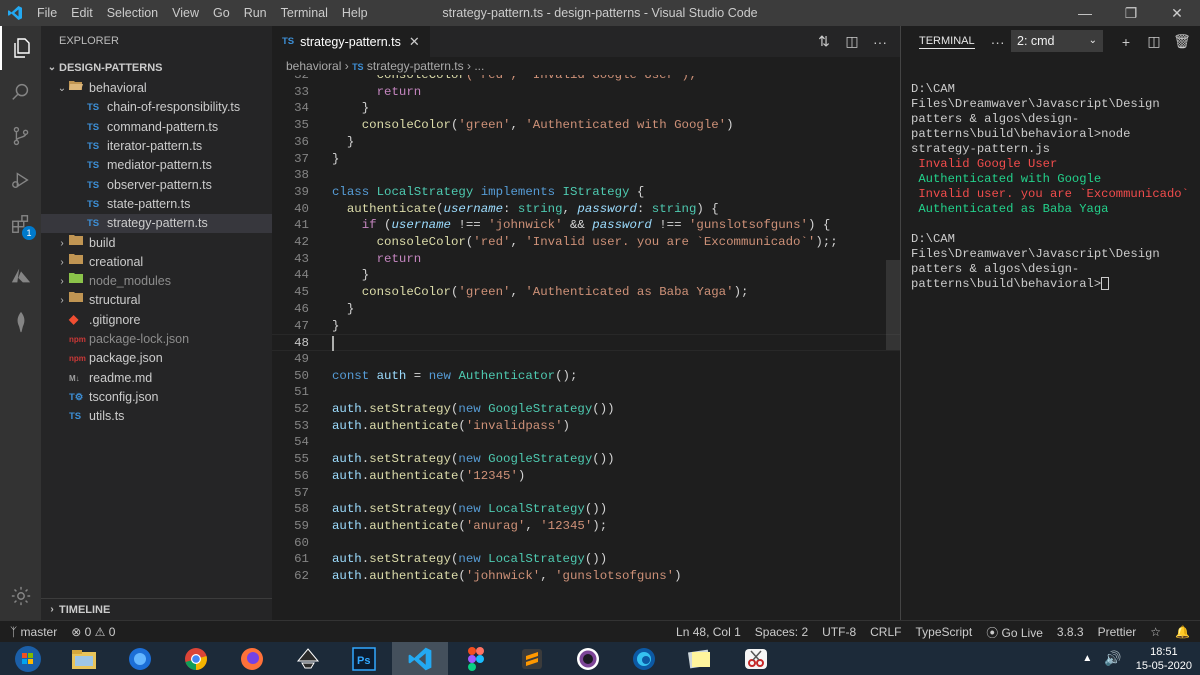 The image size is (1200, 675). Describe the element at coordinates (93, 632) in the screenshot. I see `problems-status: ⊗ 0 ⚠ 0` at that location.